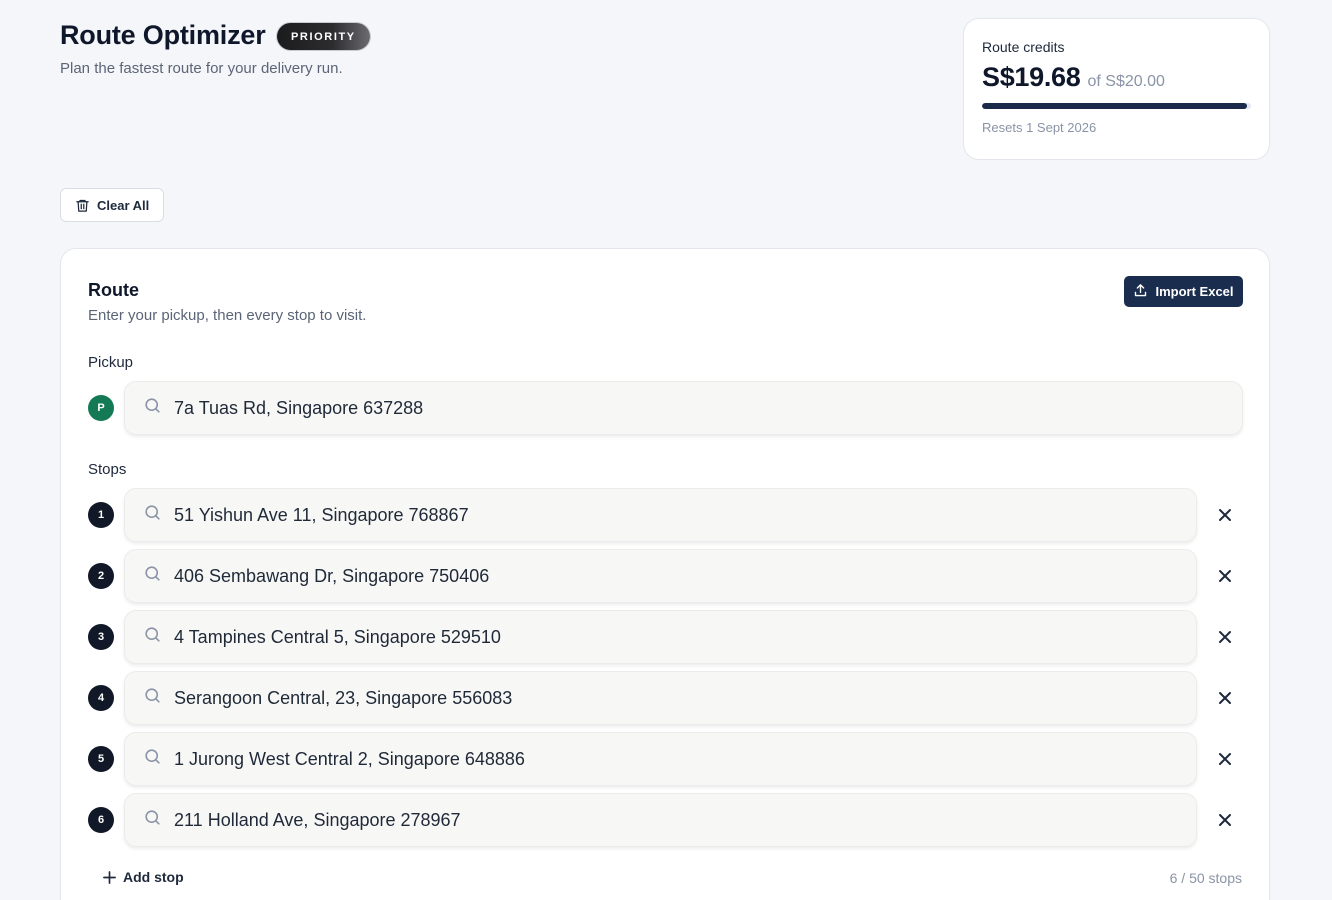 This screenshot has width=1332, height=900. Describe the element at coordinates (113, 290) in the screenshot. I see `route-title: Route` at that location.